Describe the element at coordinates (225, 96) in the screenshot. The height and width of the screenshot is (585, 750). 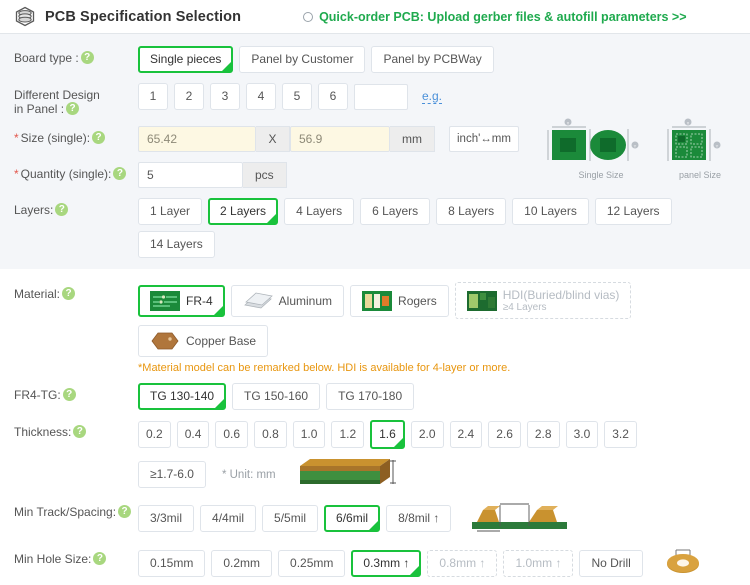
I see `option-design-3: 3` at that location.